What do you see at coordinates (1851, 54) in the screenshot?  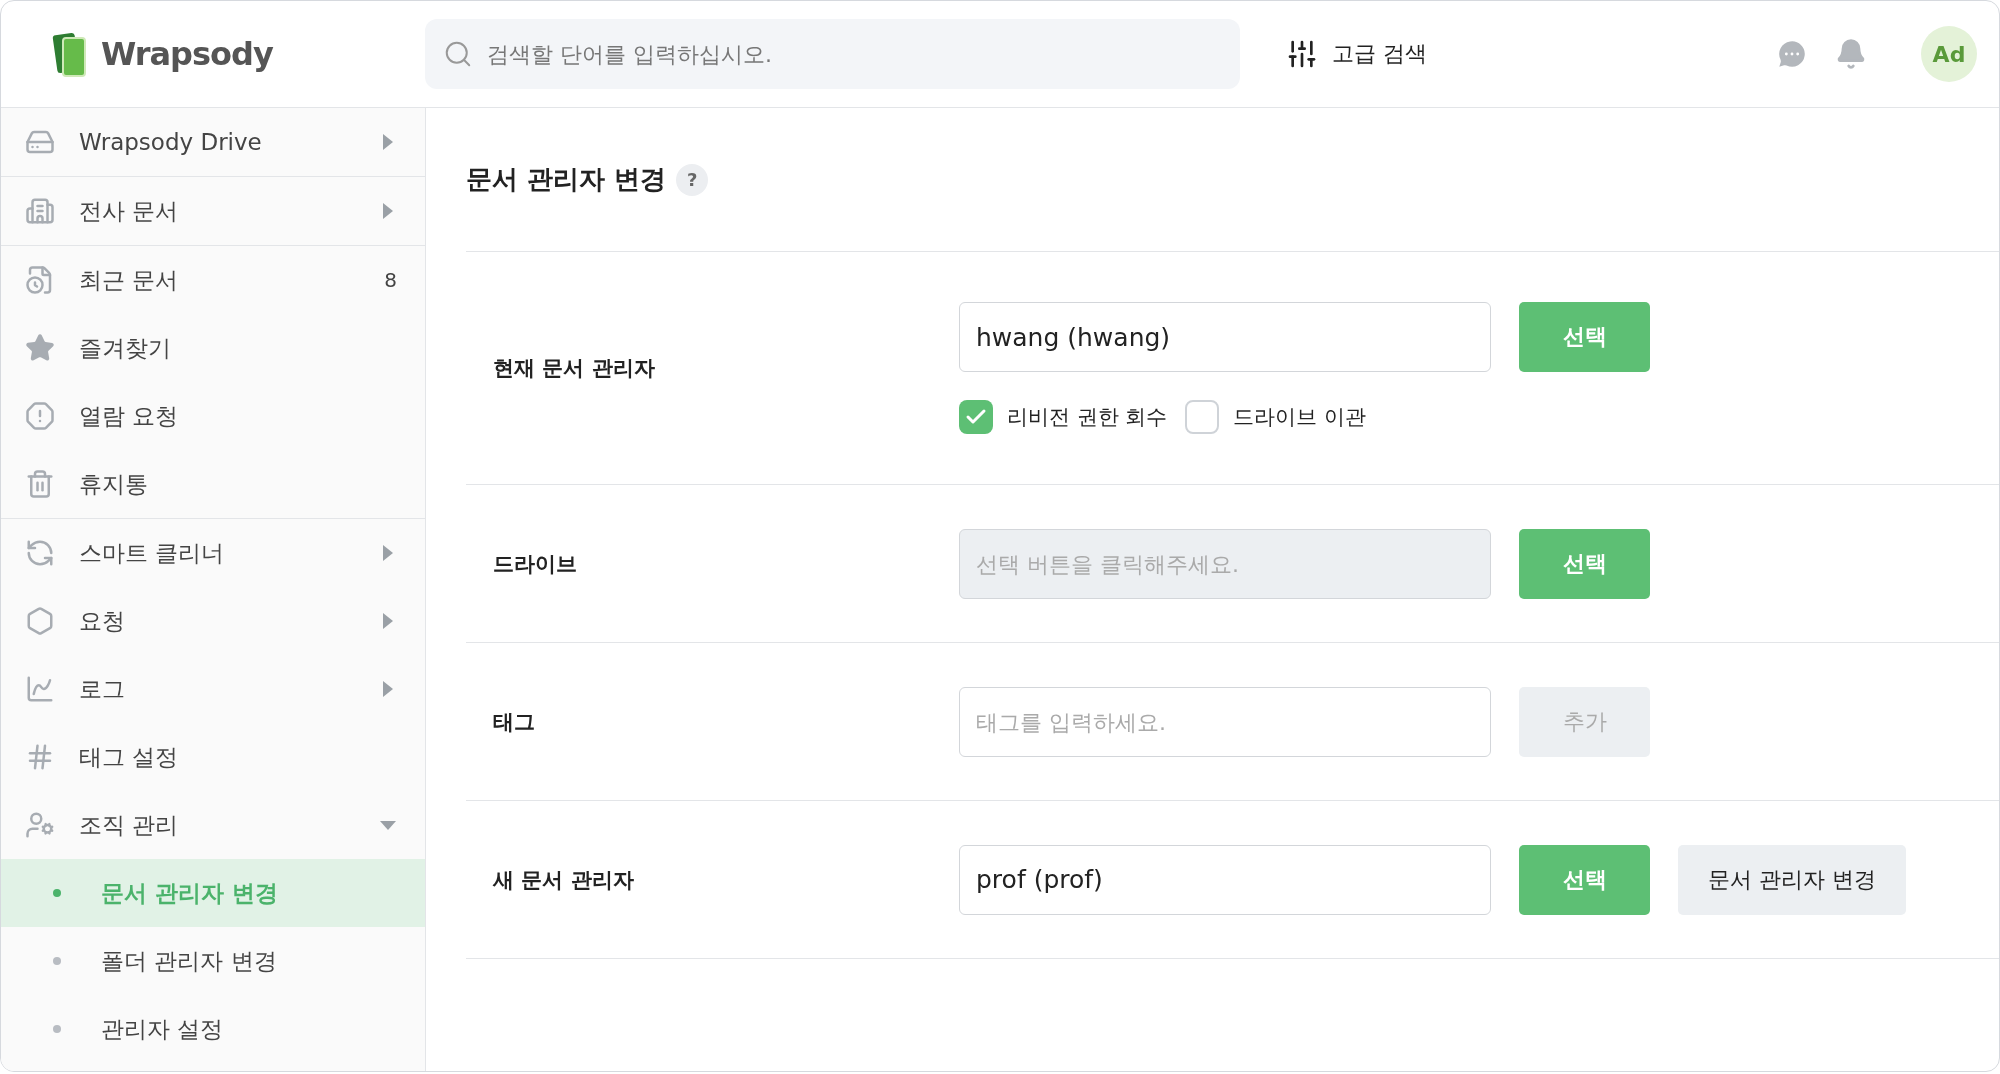 I see `bell-icon` at bounding box center [1851, 54].